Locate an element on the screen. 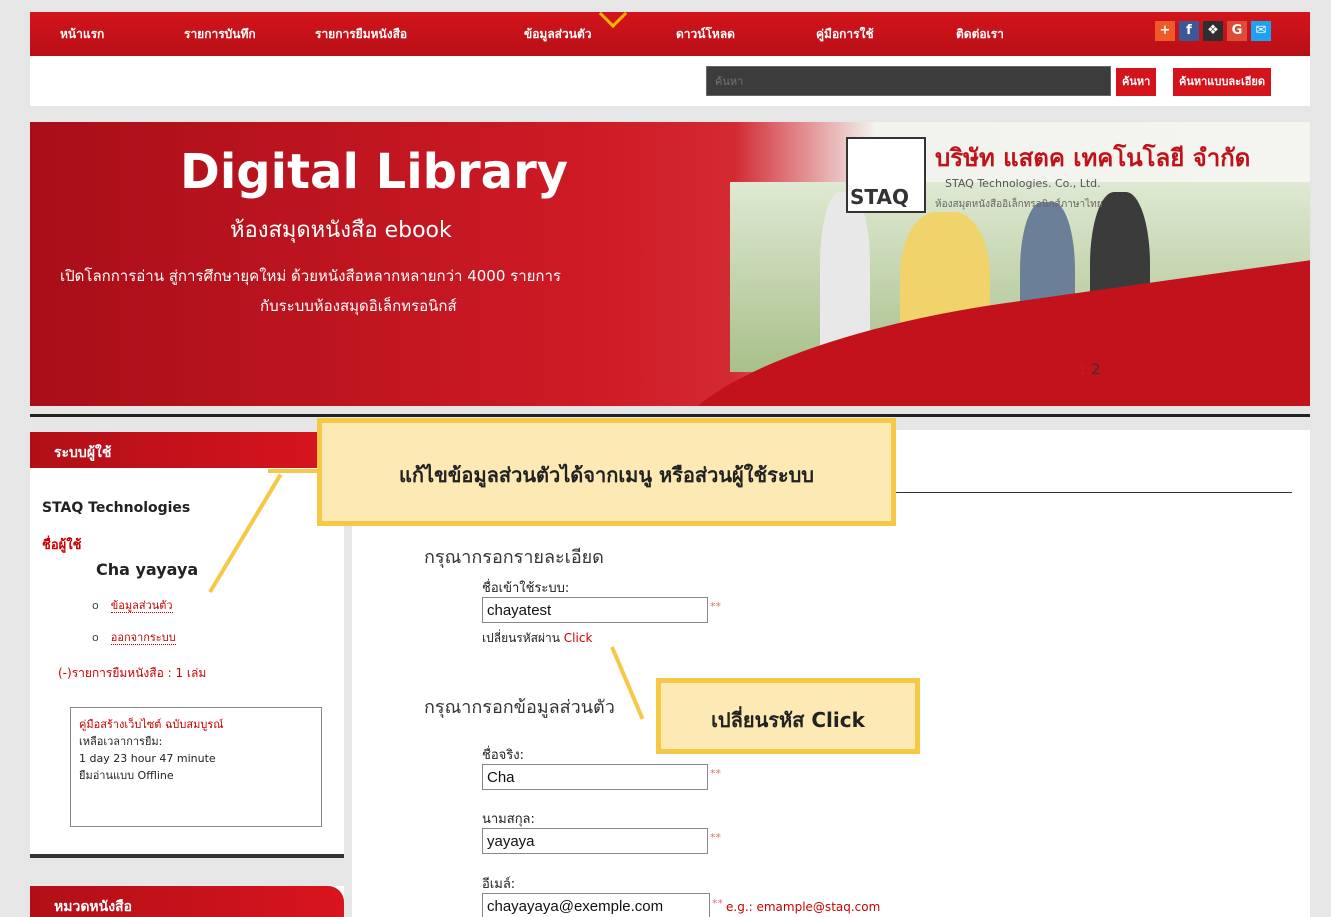  search-input is located at coordinates (908, 81).